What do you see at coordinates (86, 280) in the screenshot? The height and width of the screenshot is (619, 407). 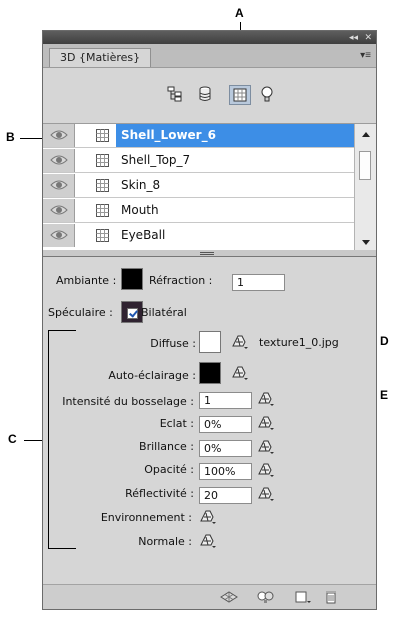 I see `ambiante-label: Ambiante :` at bounding box center [86, 280].